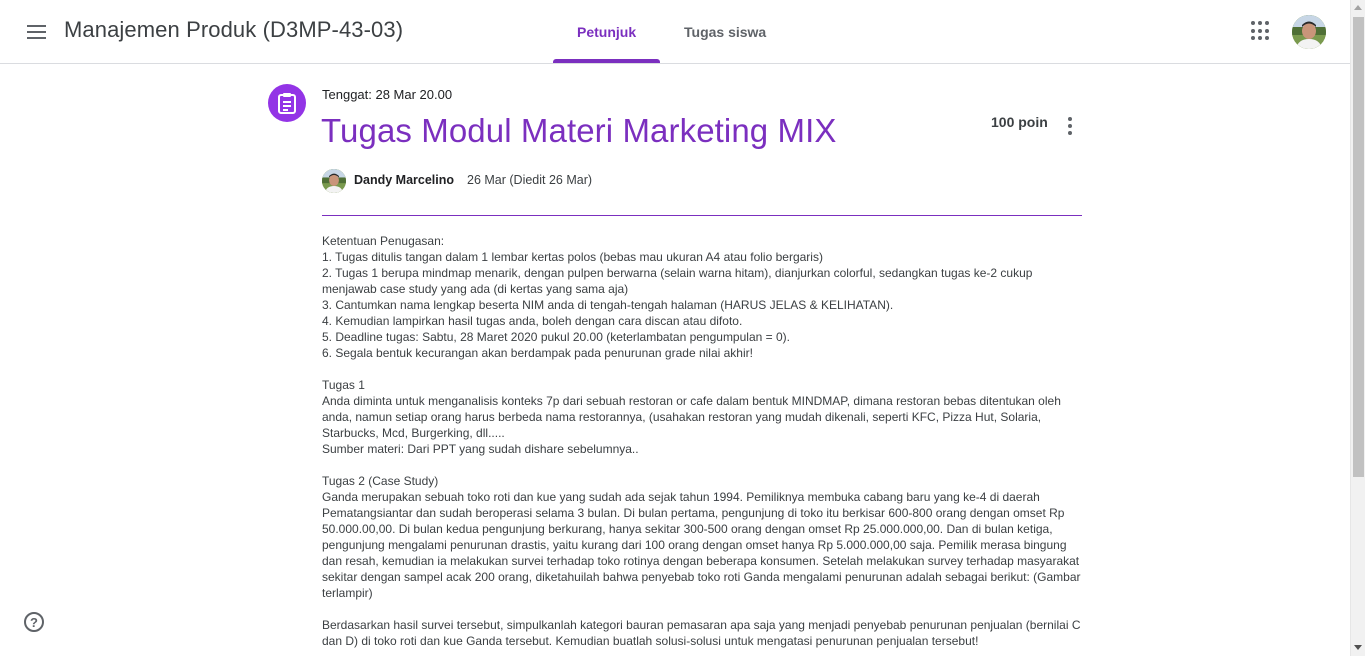 Image resolution: width=1365 pixels, height=656 pixels. I want to click on body-line: Tugas 1, so click(343, 385).